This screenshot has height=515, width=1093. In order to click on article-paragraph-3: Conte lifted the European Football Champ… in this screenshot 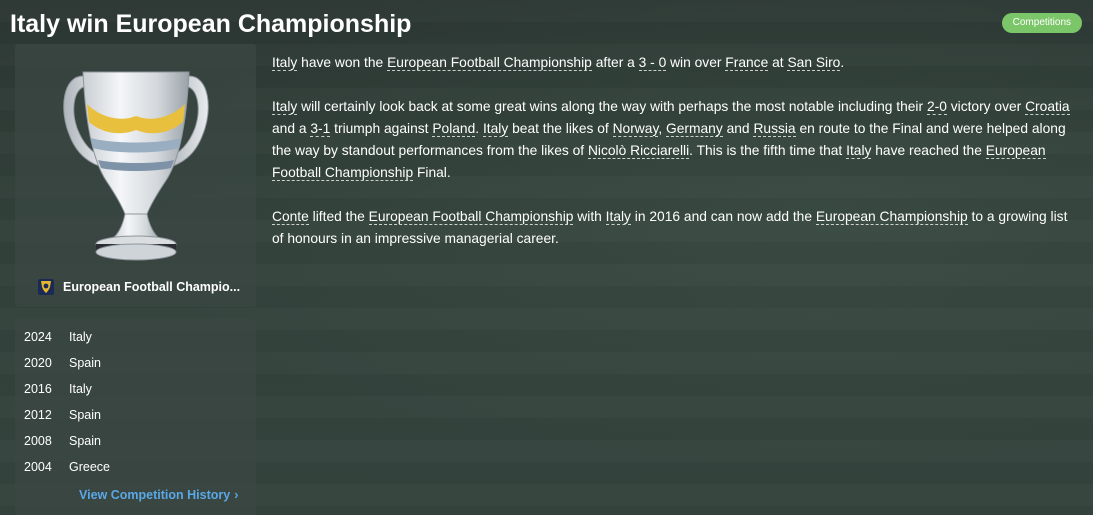, I will do `click(672, 228)`.